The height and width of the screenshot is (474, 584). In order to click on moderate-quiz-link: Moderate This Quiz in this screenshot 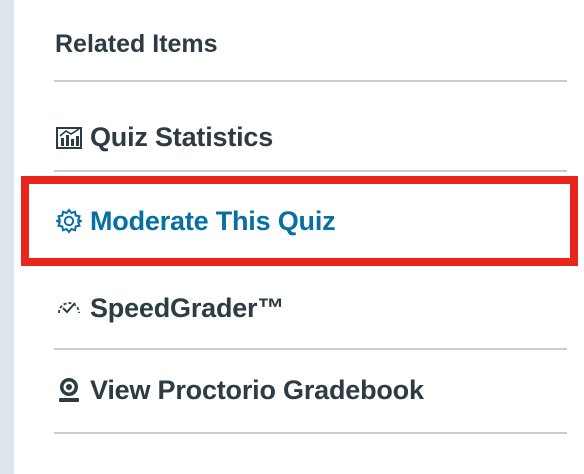, I will do `click(195, 221)`.